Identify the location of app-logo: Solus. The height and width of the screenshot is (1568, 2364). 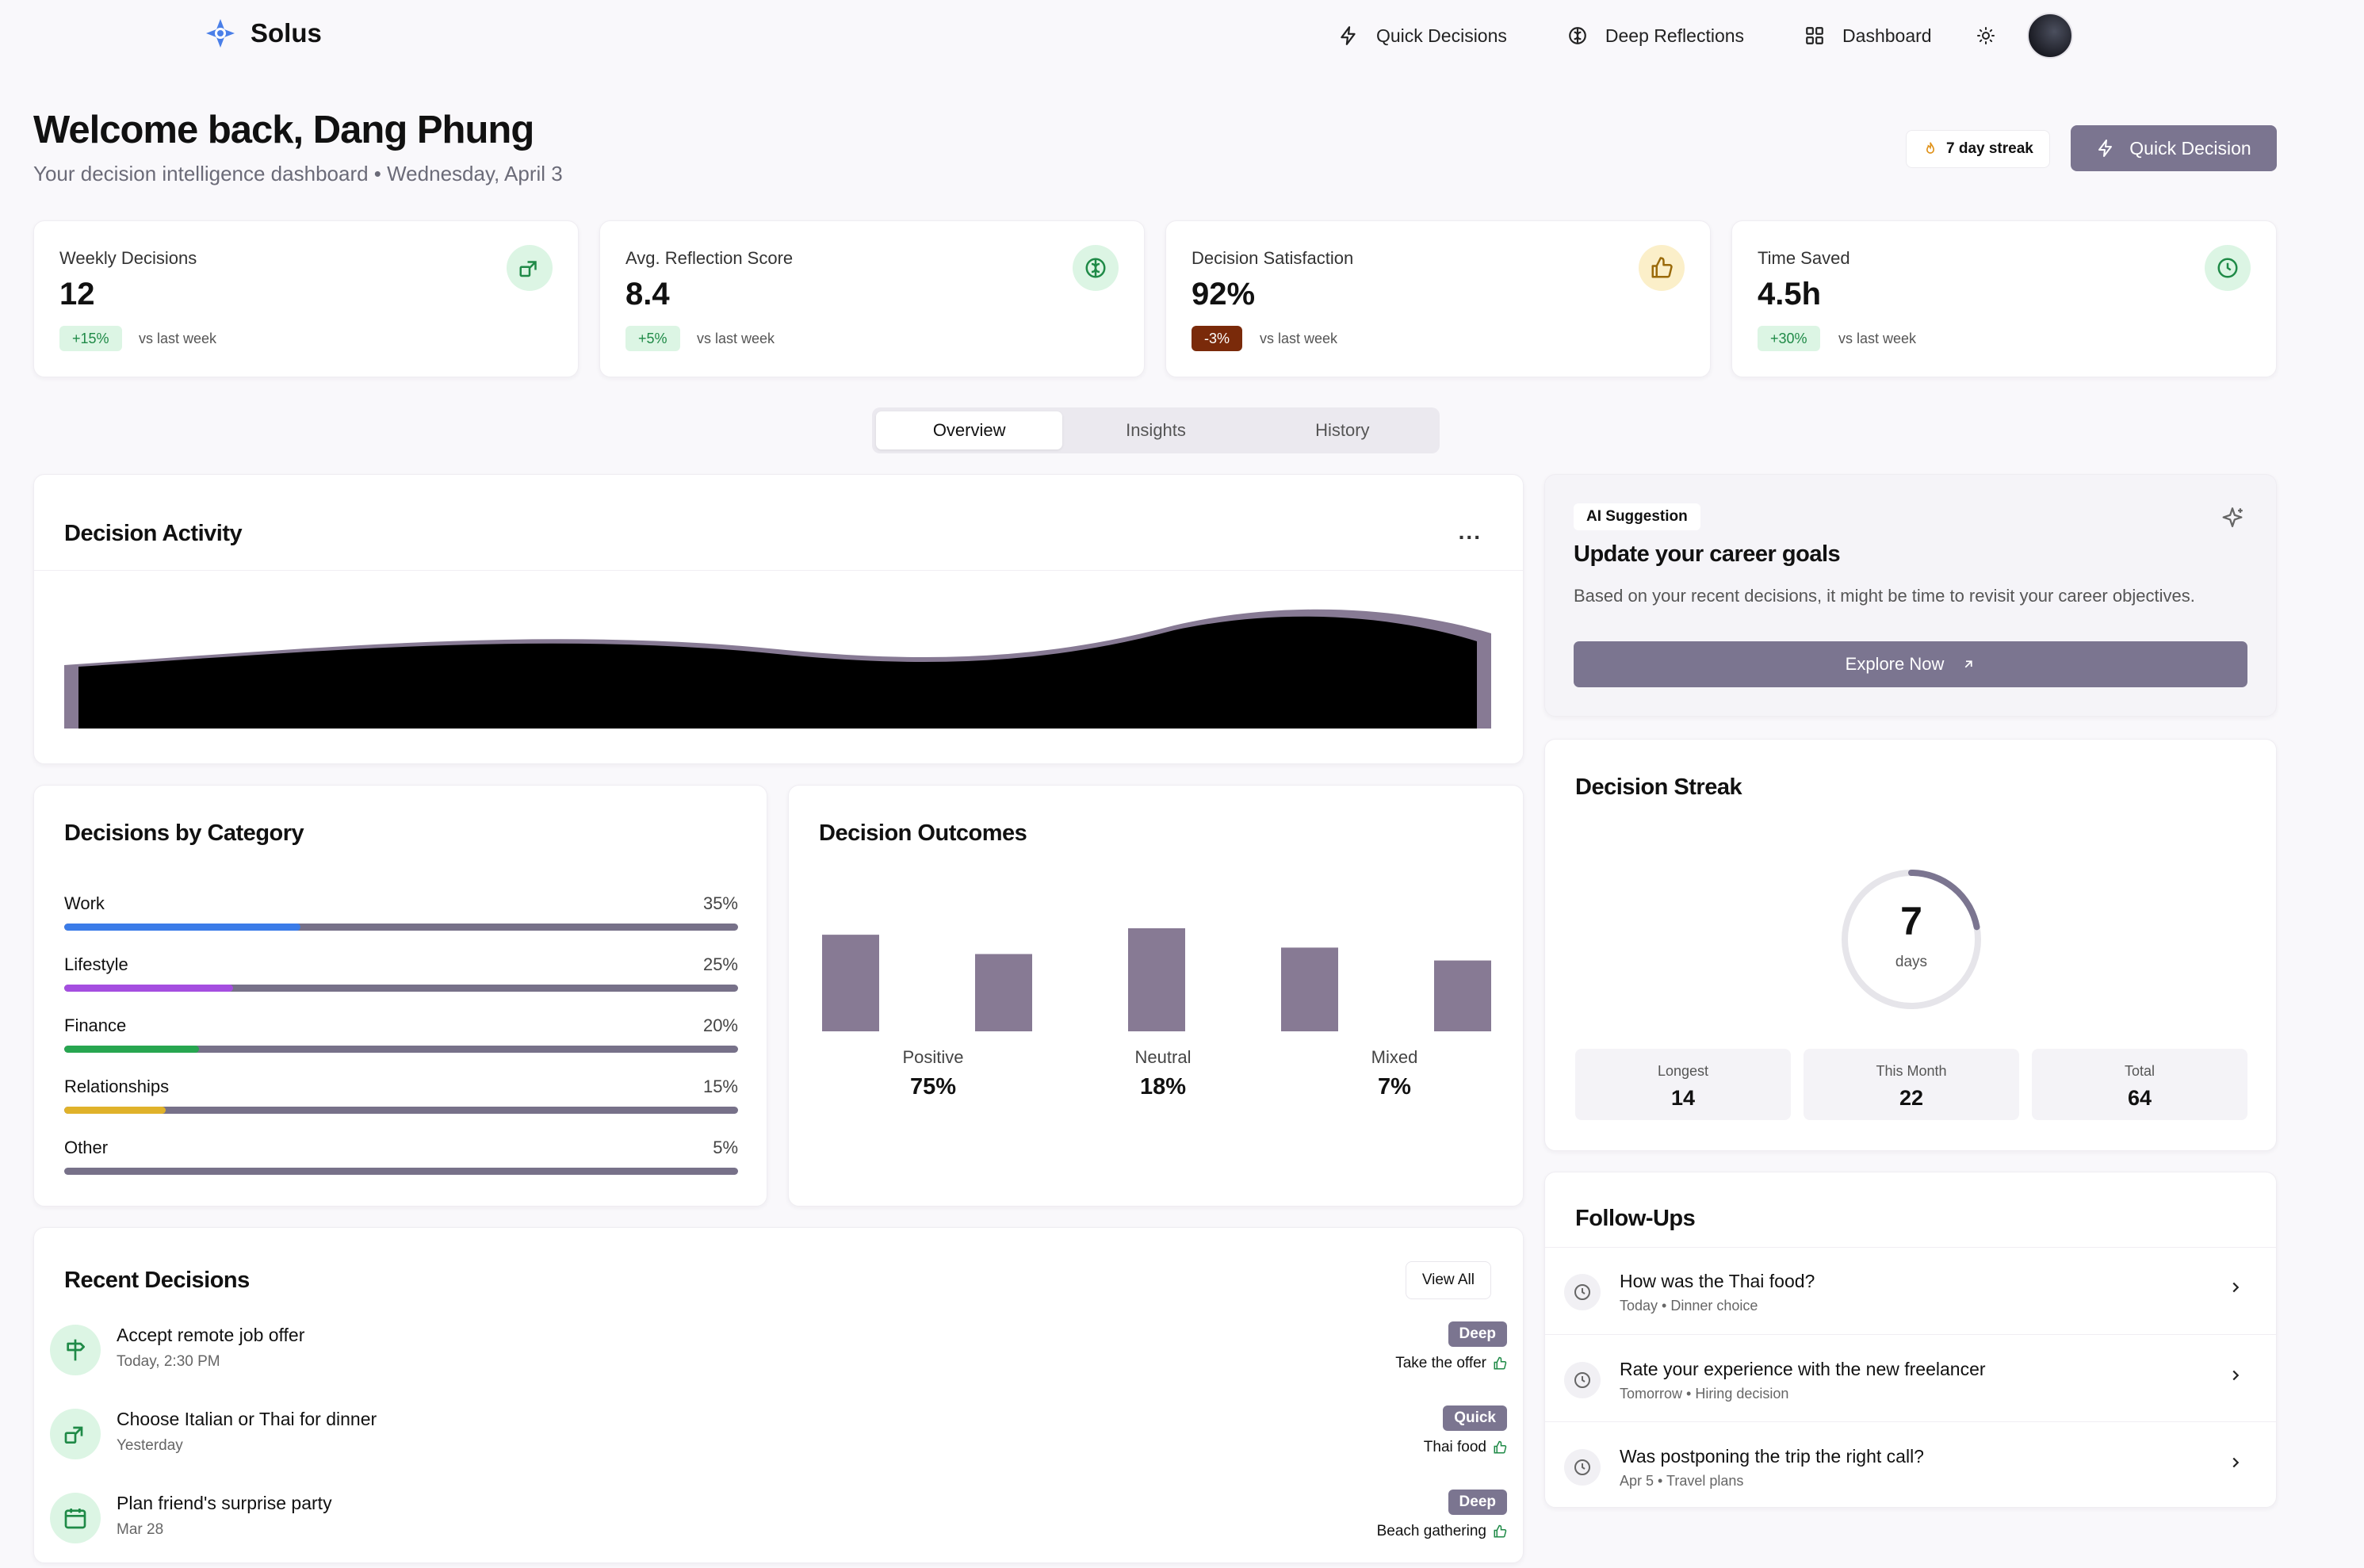
(263, 33).